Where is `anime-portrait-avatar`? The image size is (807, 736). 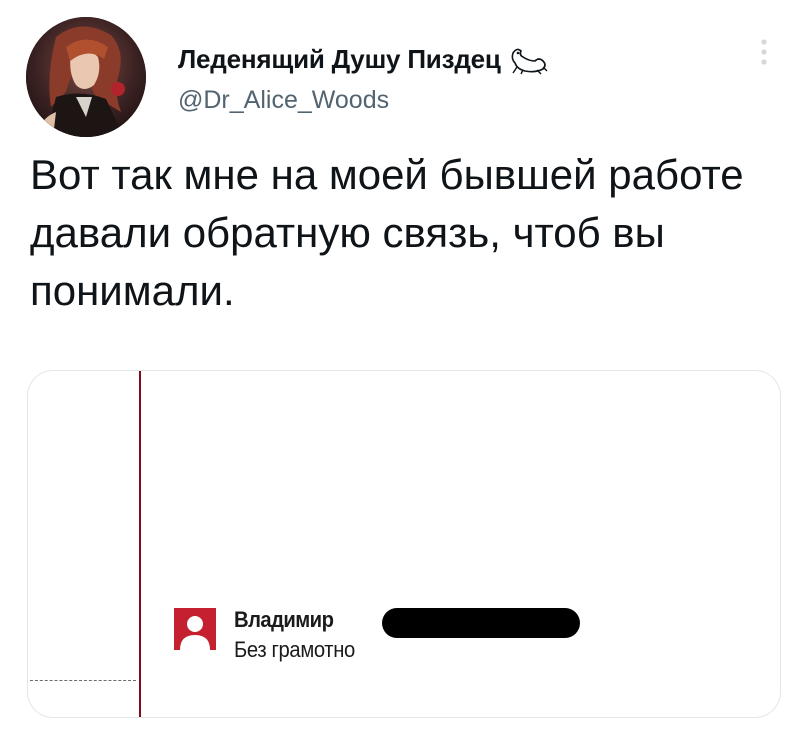
anime-portrait-avatar is located at coordinates (86, 77).